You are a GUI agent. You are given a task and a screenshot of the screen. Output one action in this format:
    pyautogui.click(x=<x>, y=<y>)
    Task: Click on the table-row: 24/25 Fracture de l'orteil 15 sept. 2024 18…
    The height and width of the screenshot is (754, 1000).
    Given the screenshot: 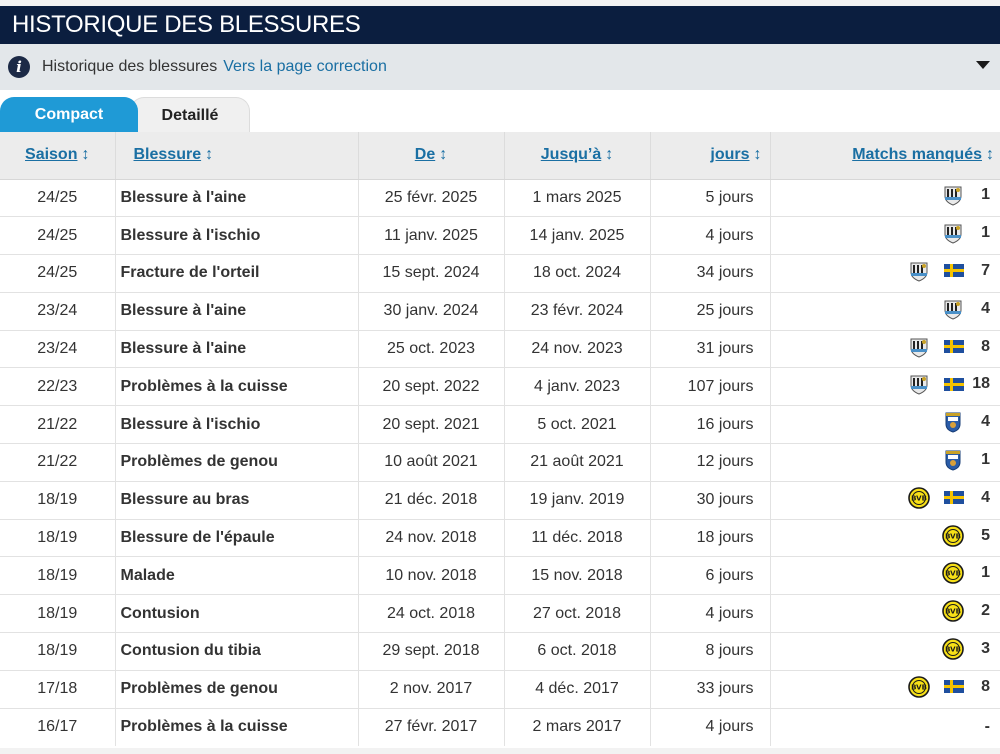 What is the action you would take?
    pyautogui.click(x=500, y=273)
    